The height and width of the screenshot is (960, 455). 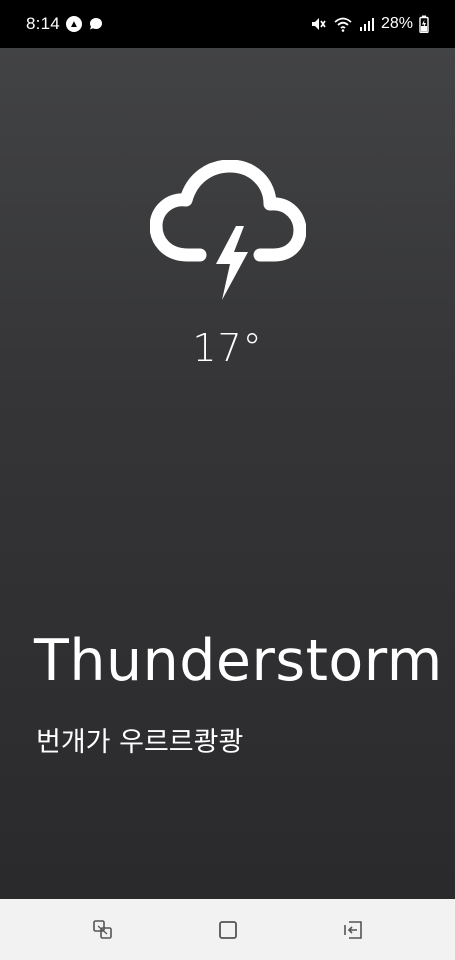 I want to click on navigation-app-icon: ▲, so click(x=73, y=24).